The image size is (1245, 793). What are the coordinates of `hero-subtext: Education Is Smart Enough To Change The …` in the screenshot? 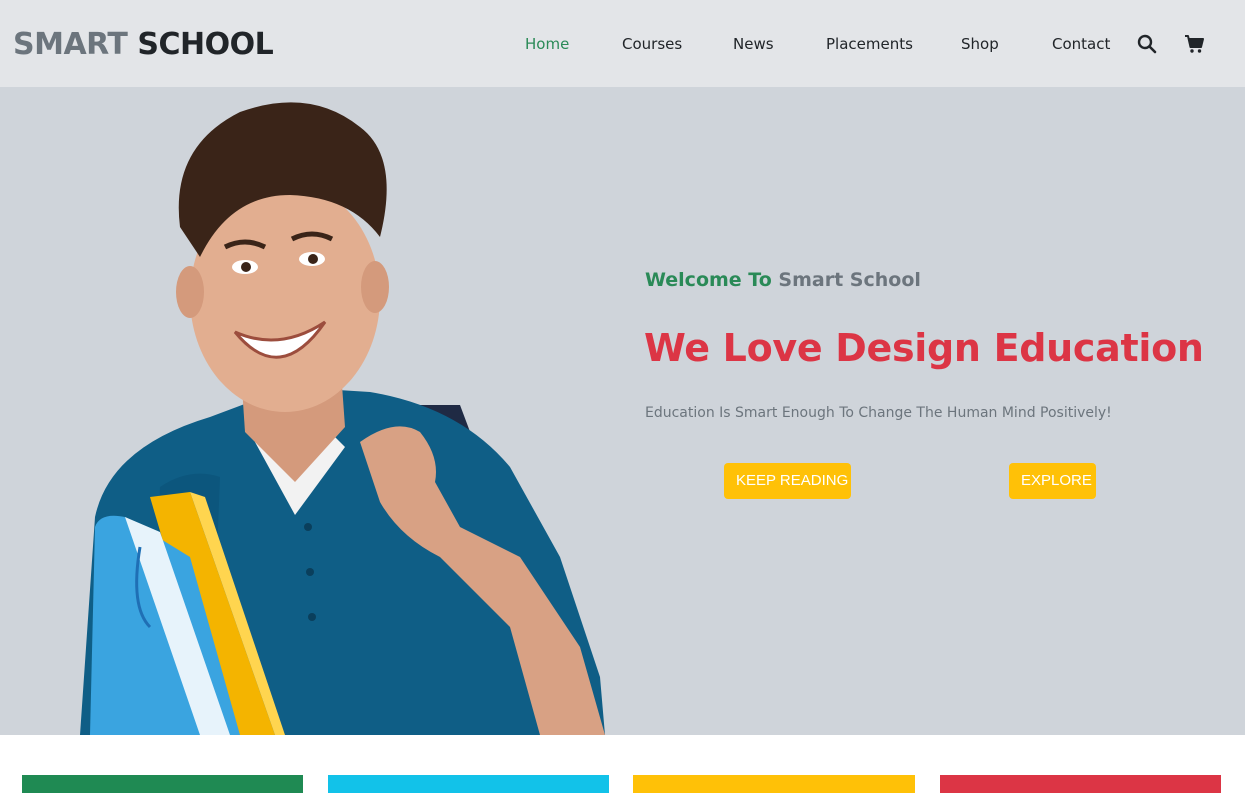 It's located at (878, 413).